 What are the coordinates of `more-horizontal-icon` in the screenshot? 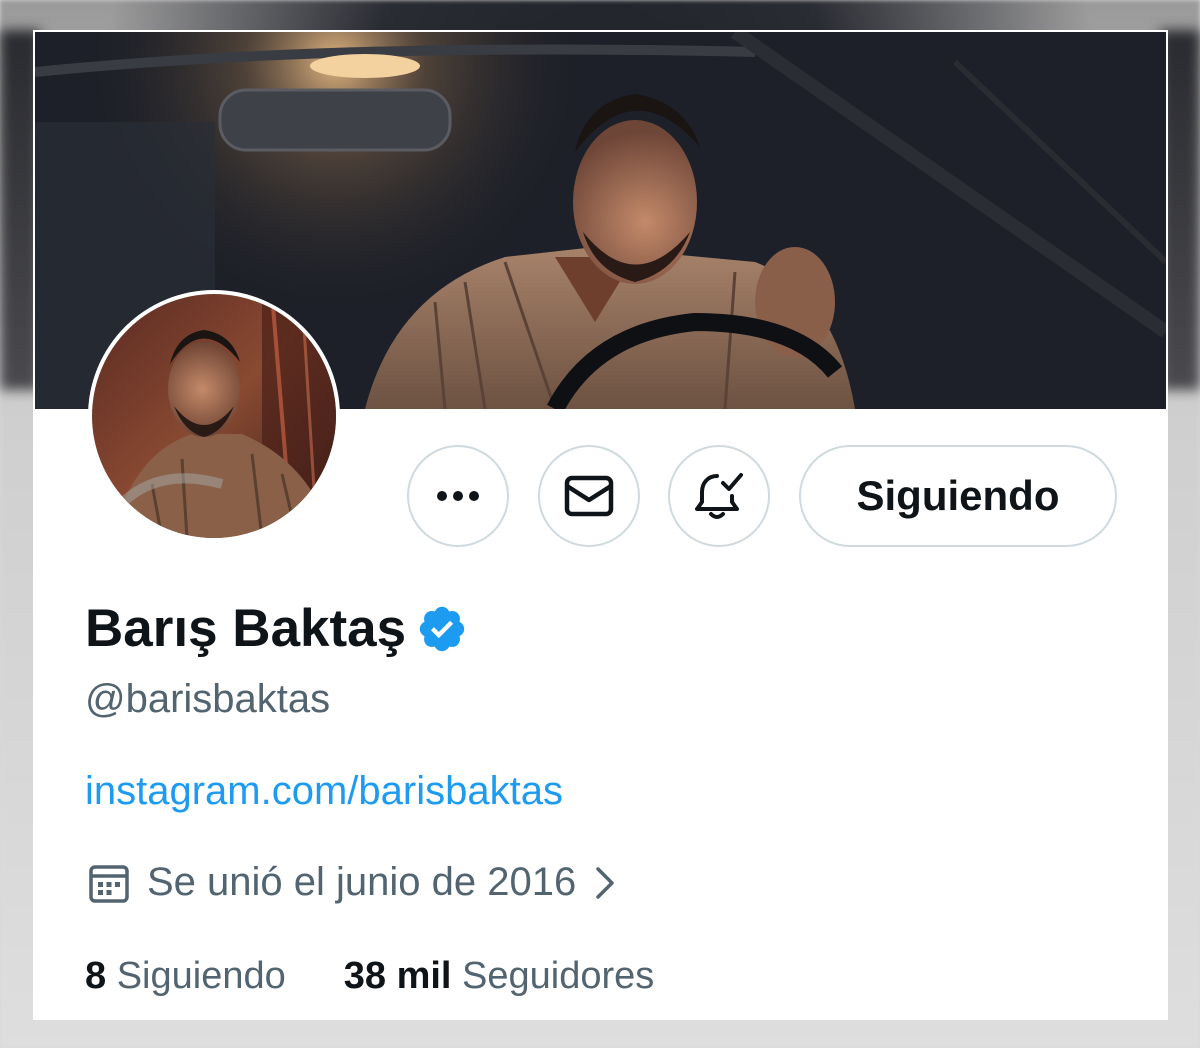 It's located at (458, 496).